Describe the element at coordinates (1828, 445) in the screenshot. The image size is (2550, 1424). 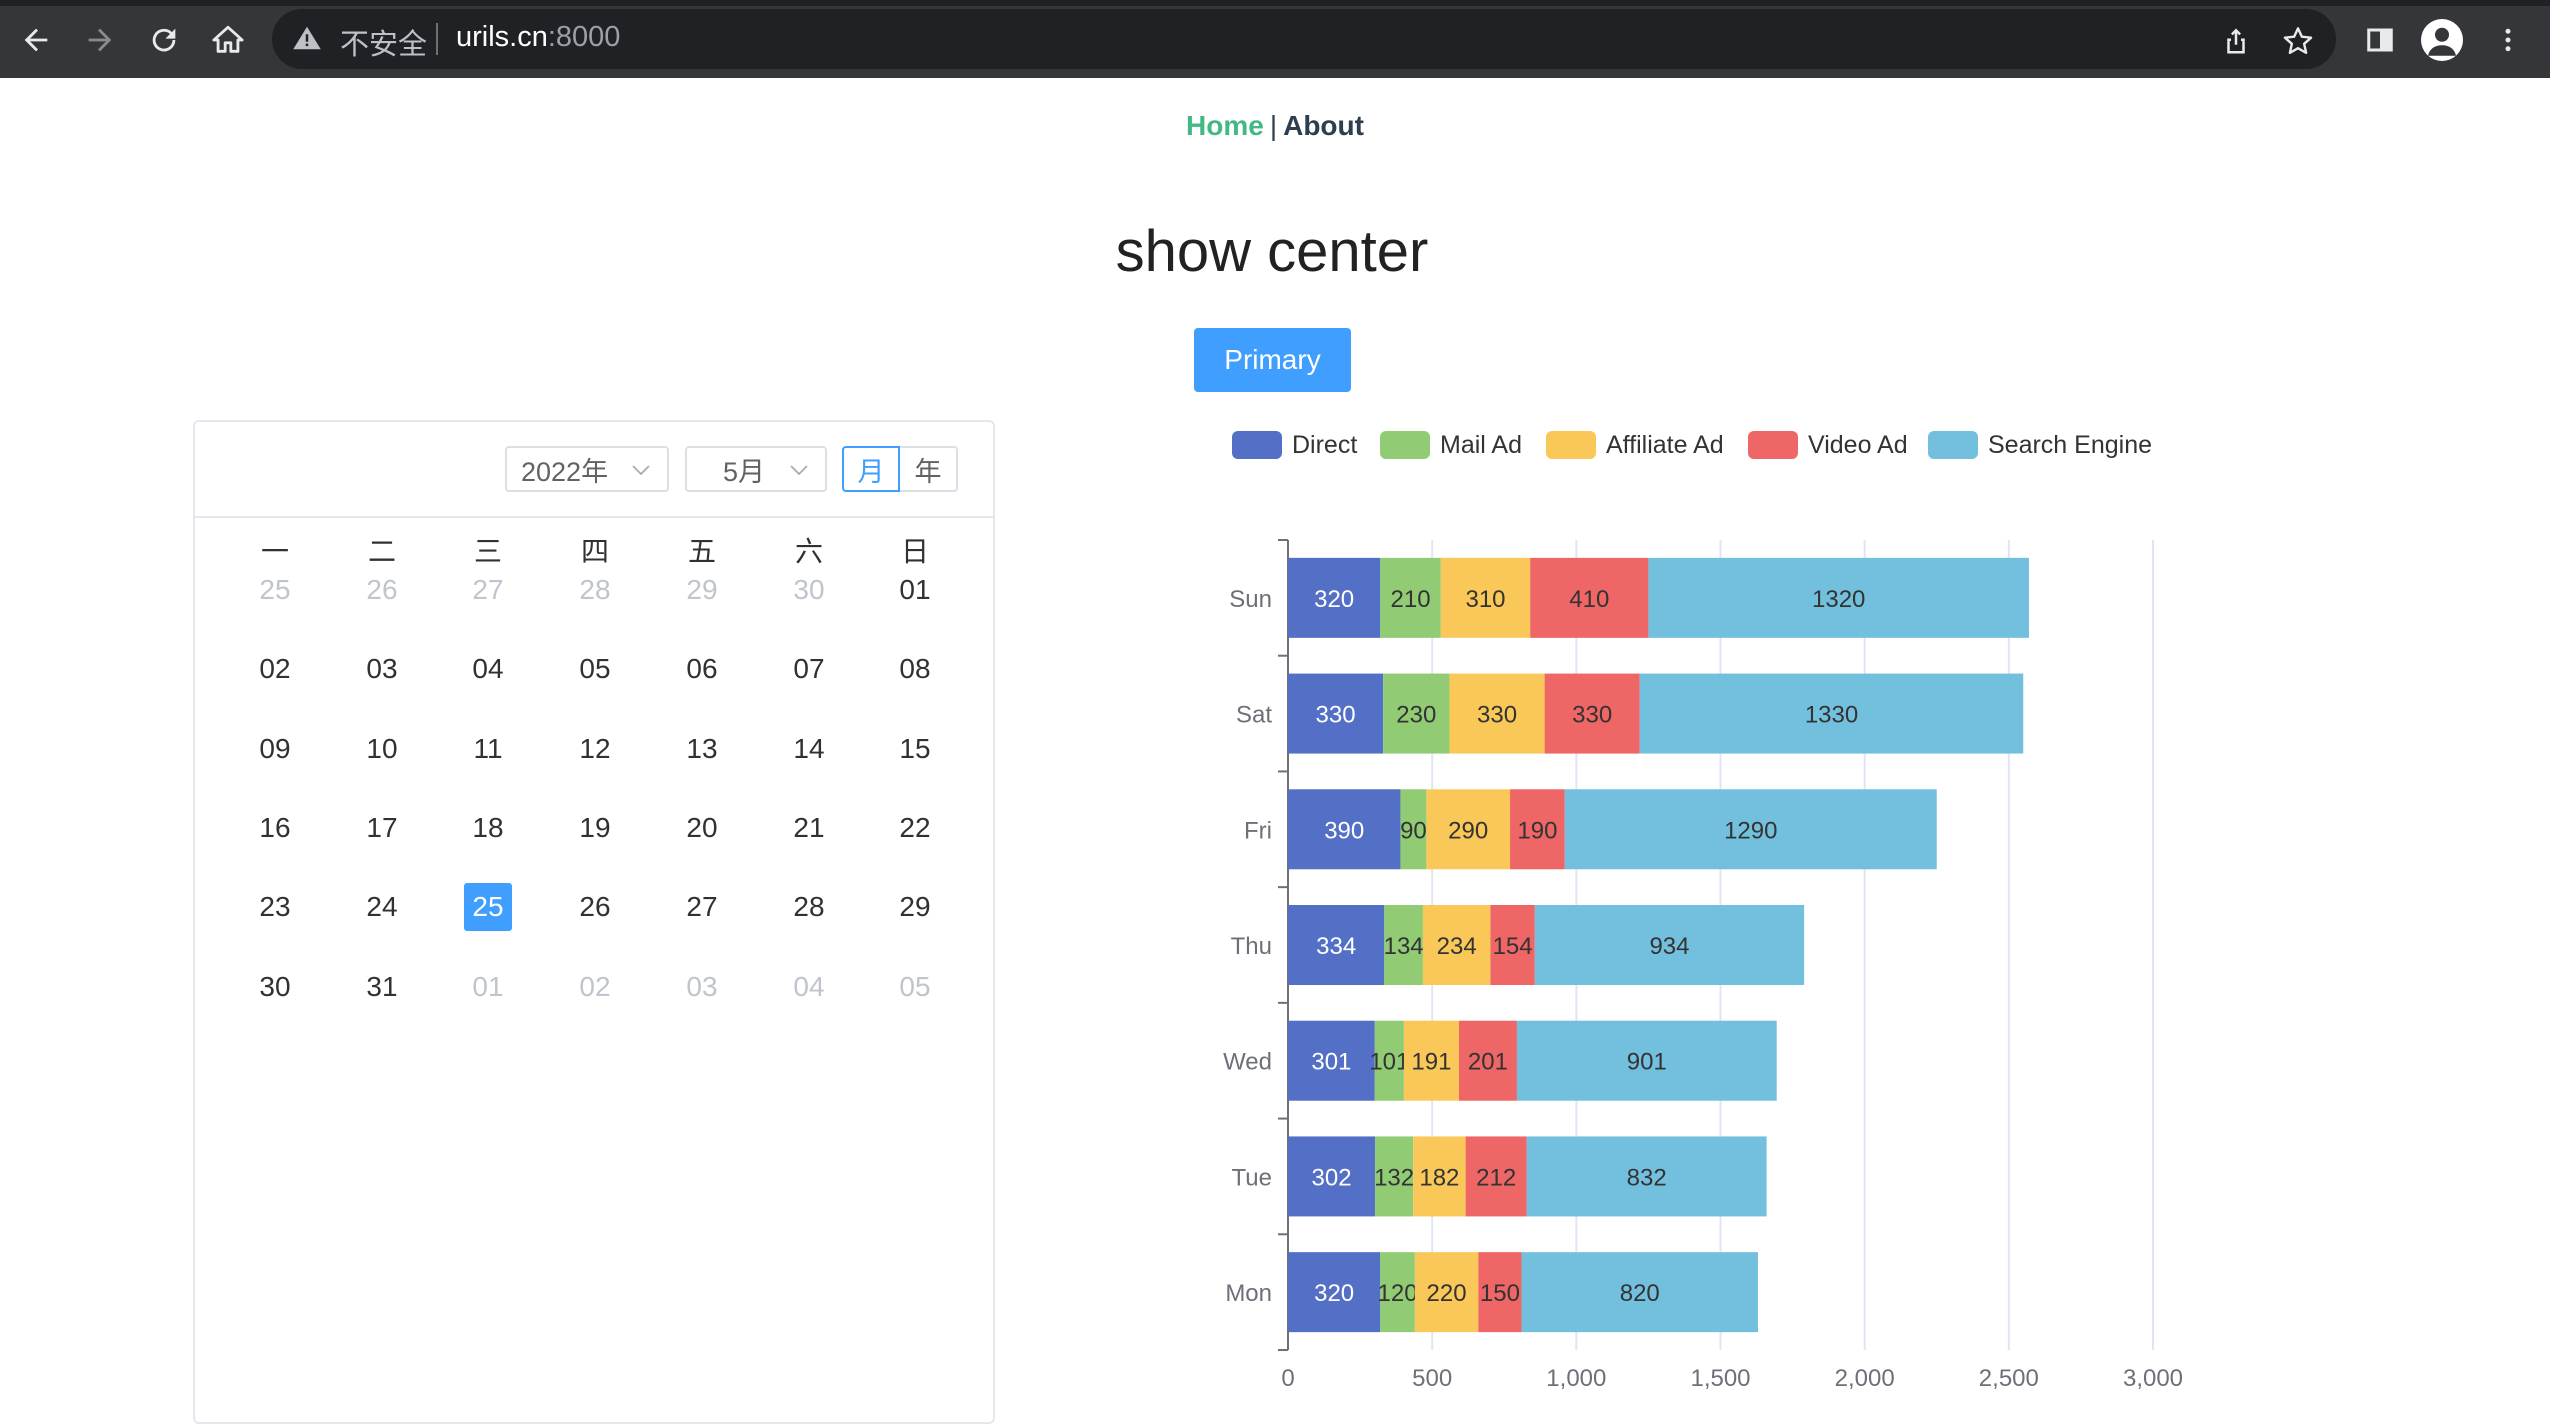
I see `legend-item: Video Ad` at that location.